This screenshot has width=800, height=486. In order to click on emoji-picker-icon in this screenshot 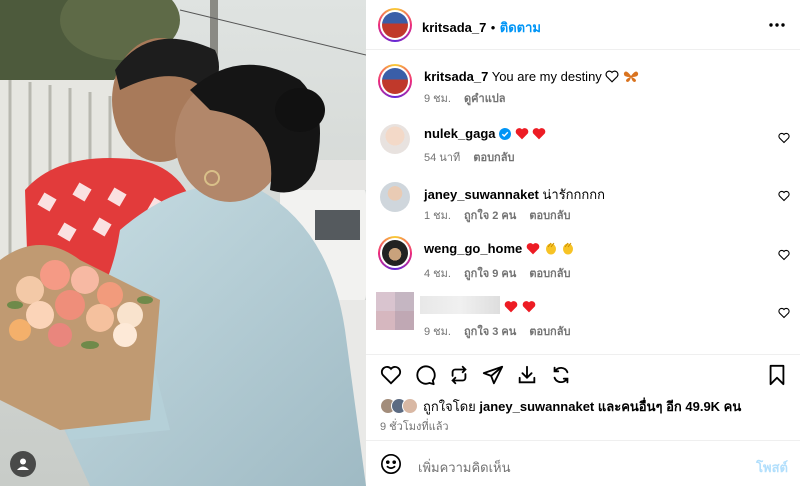, I will do `click(391, 464)`.